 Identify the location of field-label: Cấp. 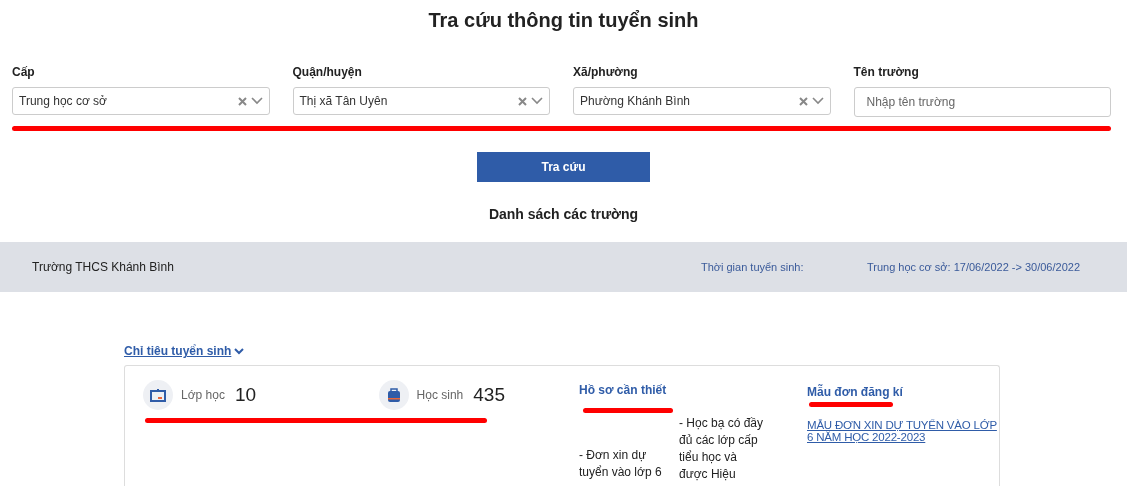
(24, 73).